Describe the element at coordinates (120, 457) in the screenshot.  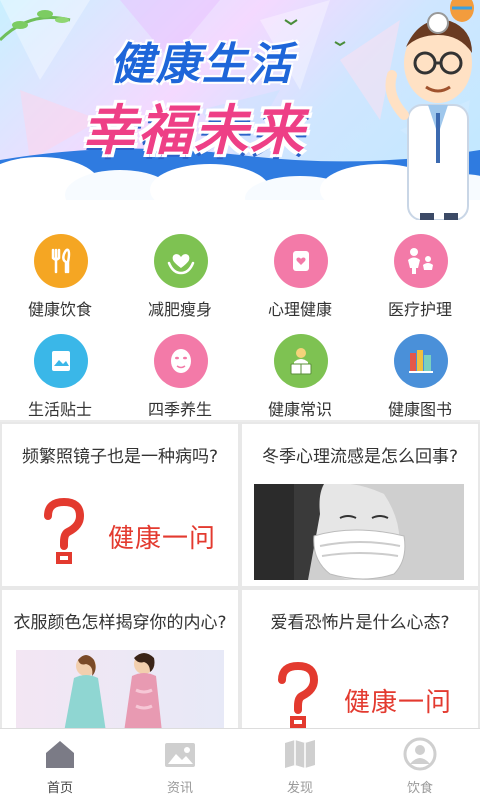
I see `article-title: 频繁照镜子也是一种病吗?` at that location.